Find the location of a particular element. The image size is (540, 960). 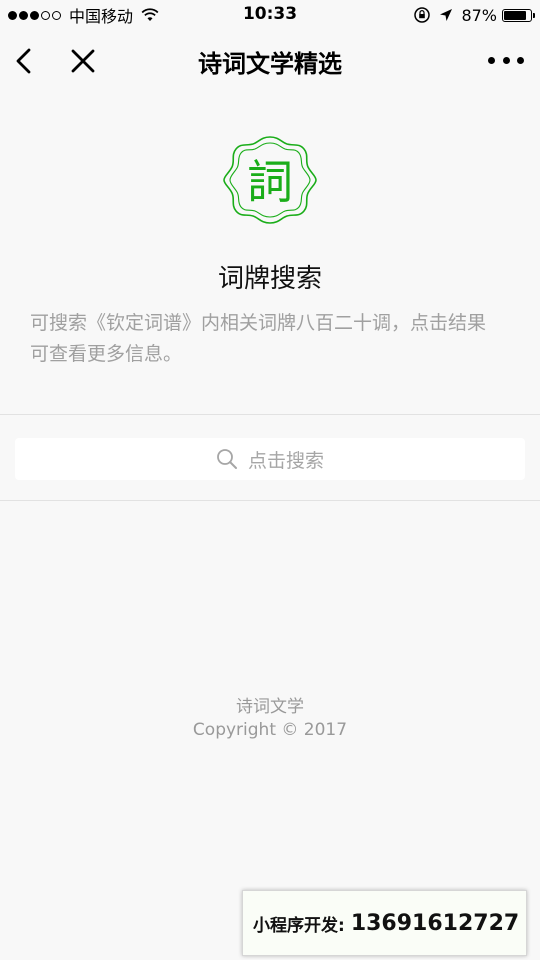

battery-level is located at coordinates (515, 15).